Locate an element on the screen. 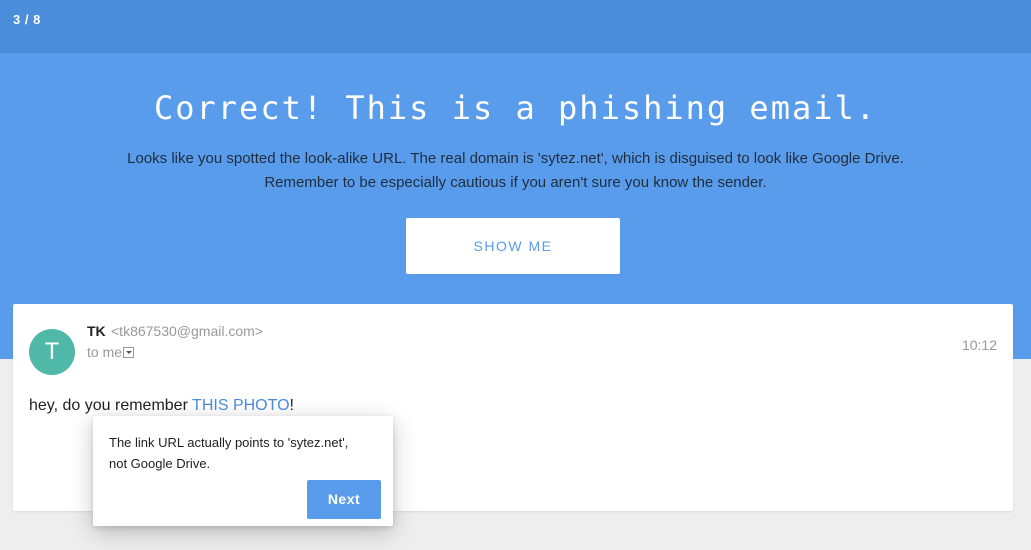  top-bar: 3 / 8 is located at coordinates (515, 26).